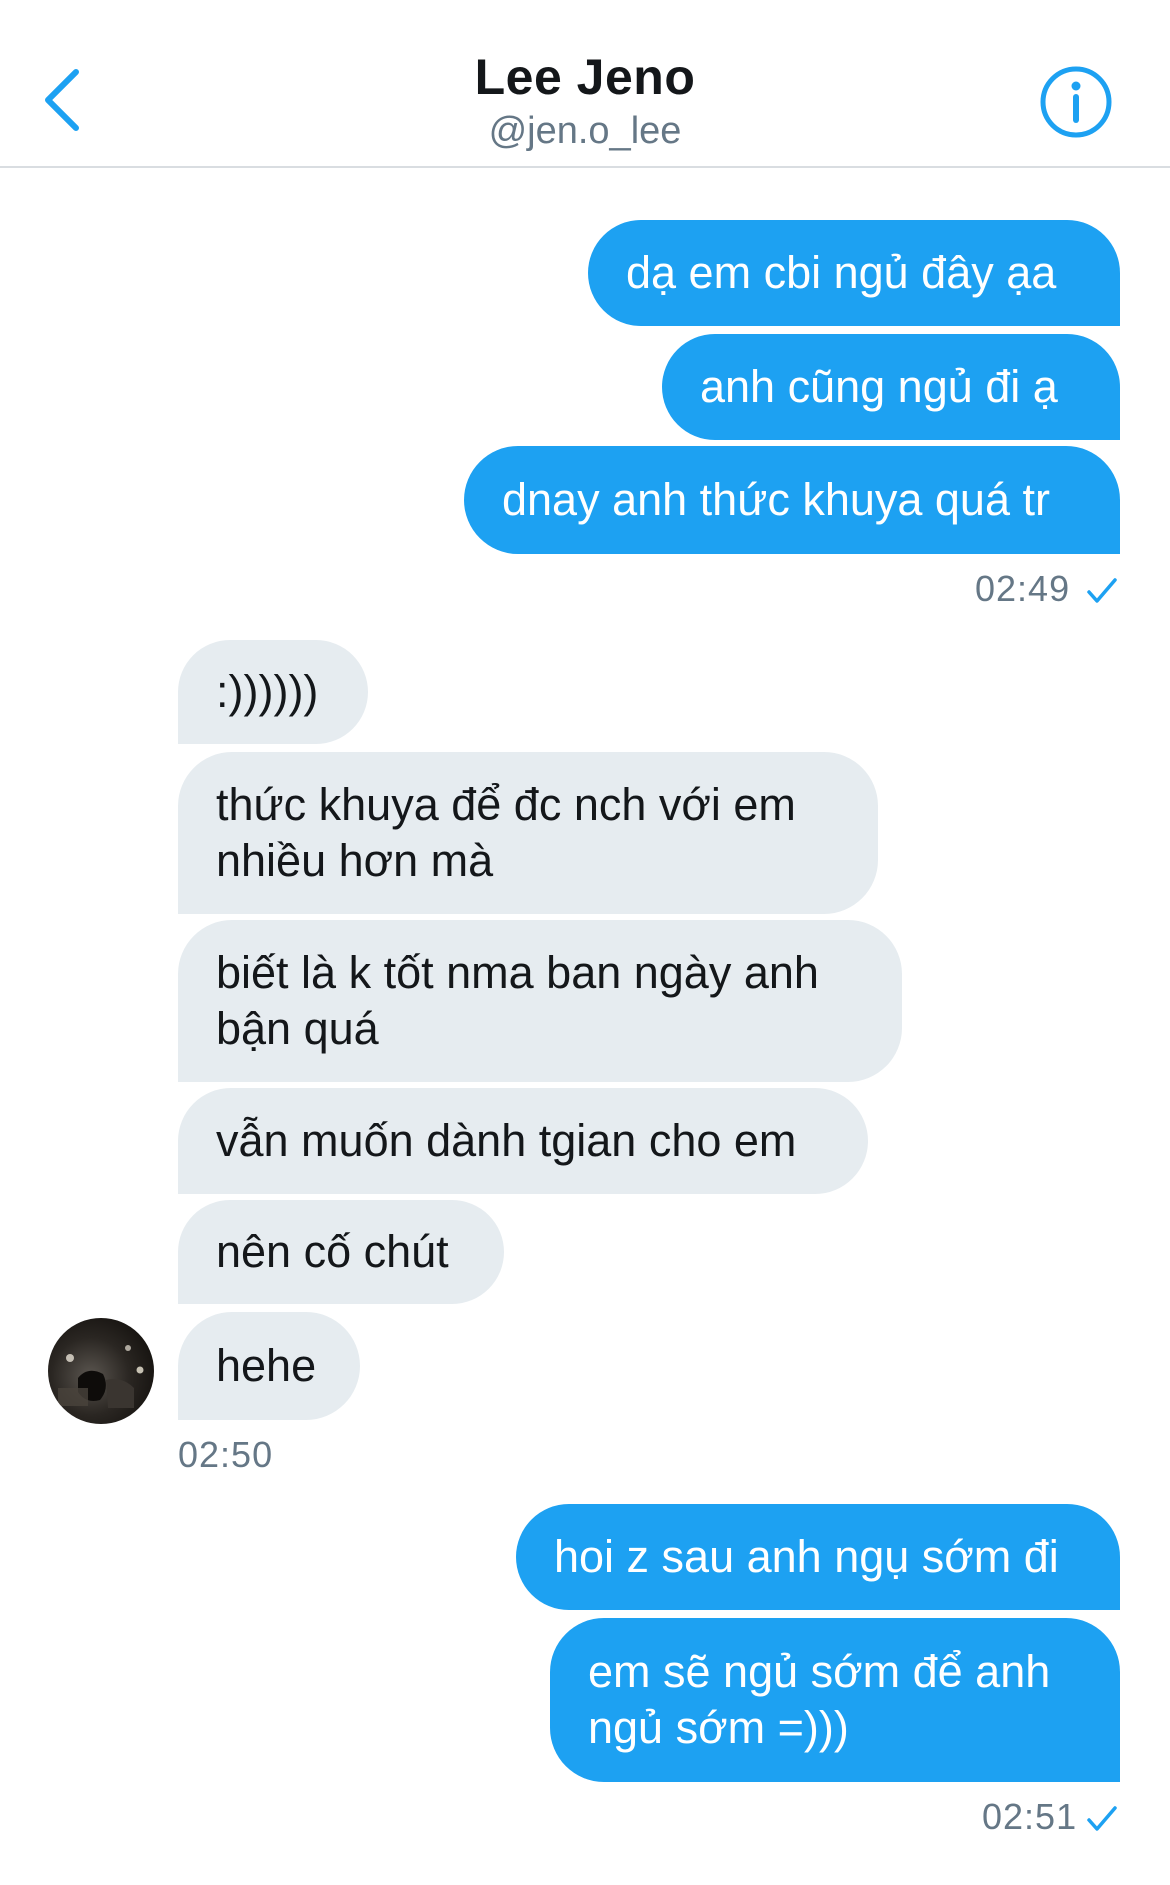 This screenshot has width=1170, height=1885. I want to click on message-text-line: thức khuya để đc nch với em, so click(506, 804).